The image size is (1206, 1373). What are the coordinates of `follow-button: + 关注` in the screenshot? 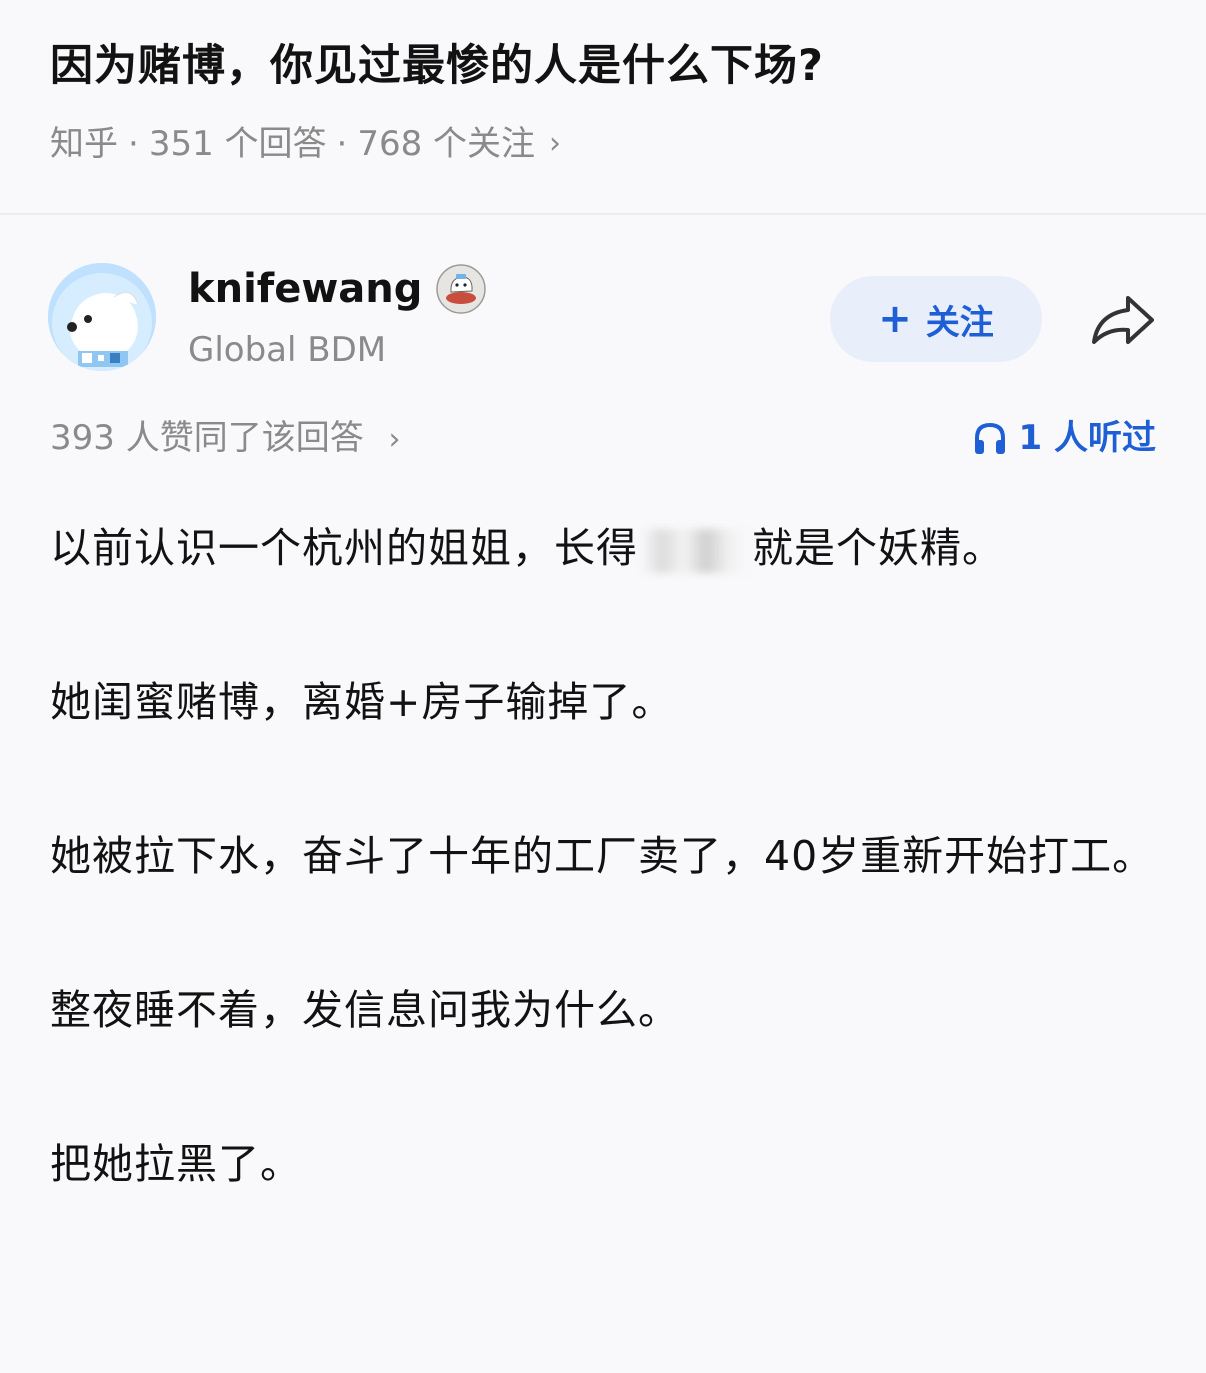 It's located at (936, 319).